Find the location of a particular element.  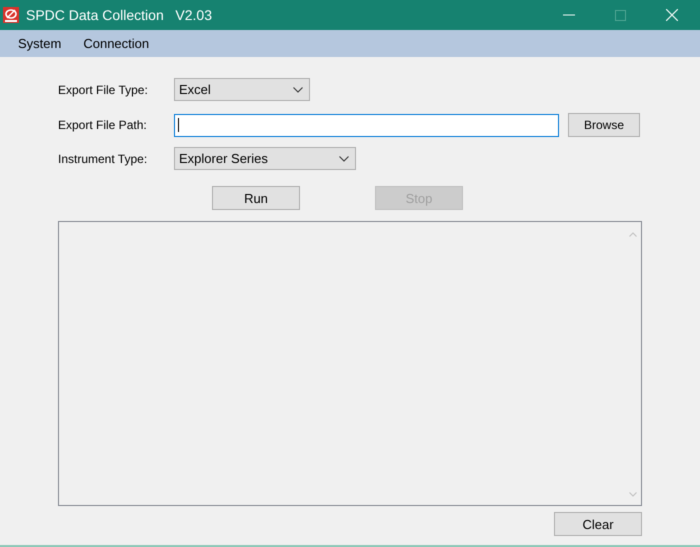

logo-icon is located at coordinates (11, 15).